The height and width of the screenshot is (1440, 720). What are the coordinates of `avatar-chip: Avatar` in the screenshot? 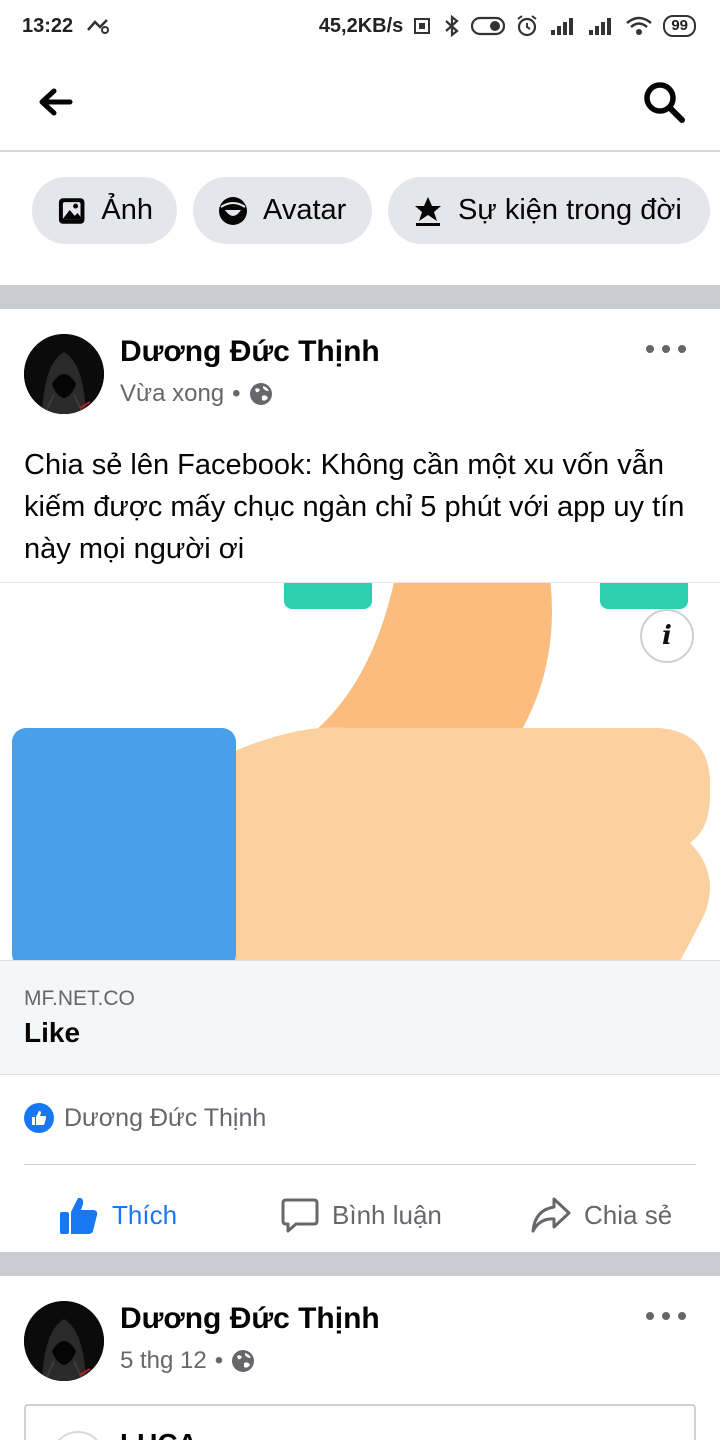 It's located at (282, 210).